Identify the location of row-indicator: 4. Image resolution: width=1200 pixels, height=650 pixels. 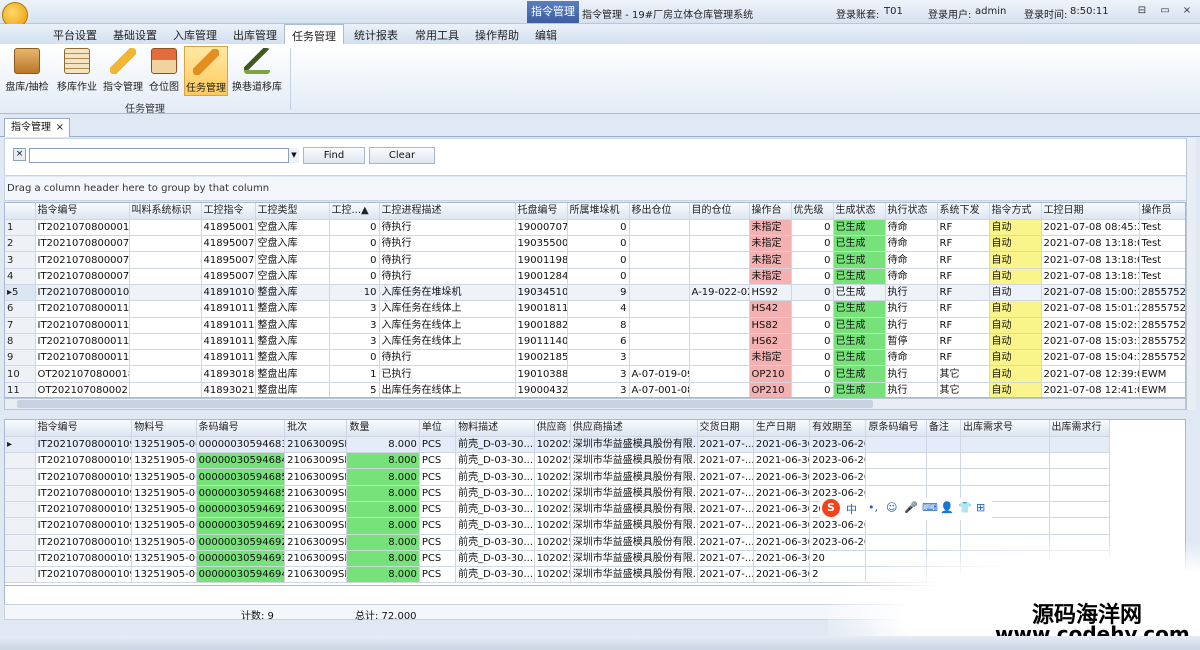
(20, 276).